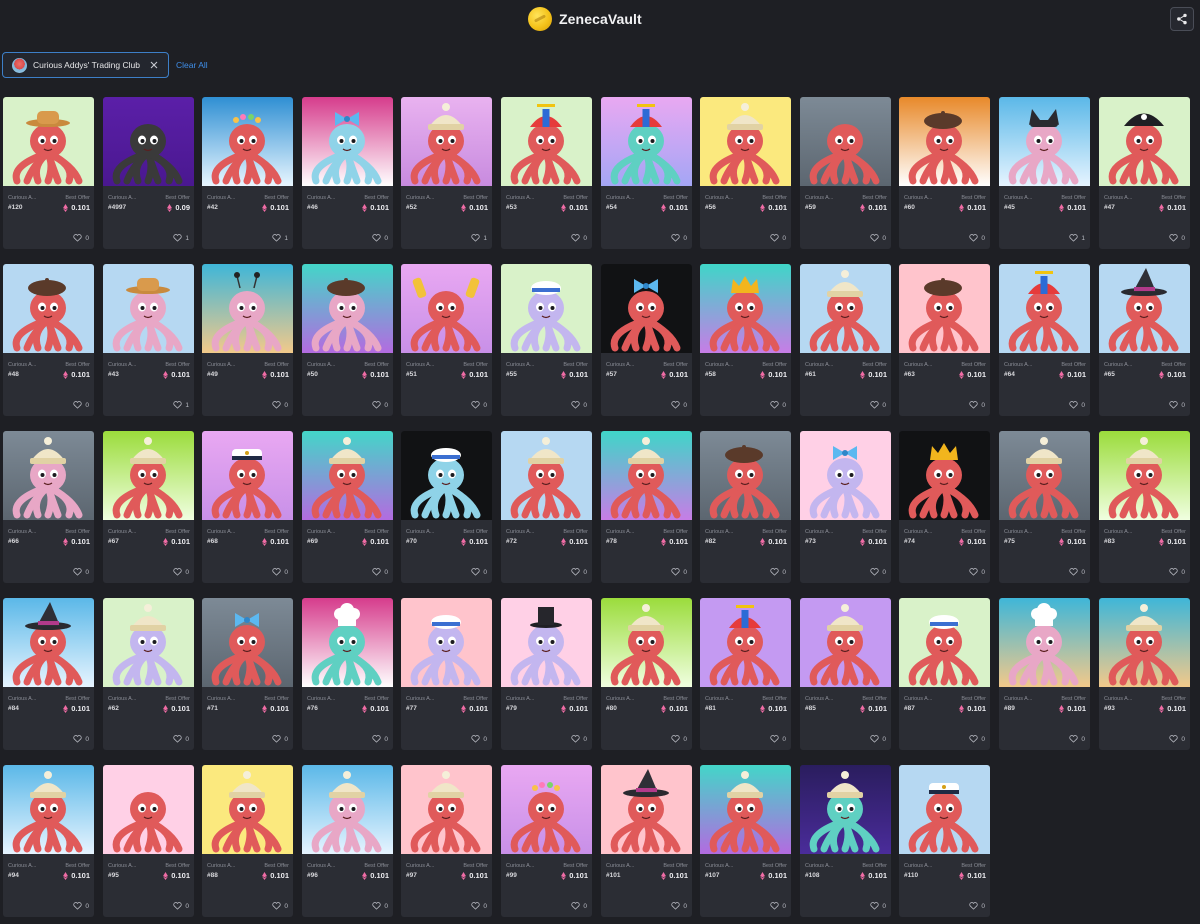 This screenshot has width=1200, height=924. Describe the element at coordinates (646, 173) in the screenshot. I see `nft-card: Curious A... Best Offer #54 0.101 0` at that location.